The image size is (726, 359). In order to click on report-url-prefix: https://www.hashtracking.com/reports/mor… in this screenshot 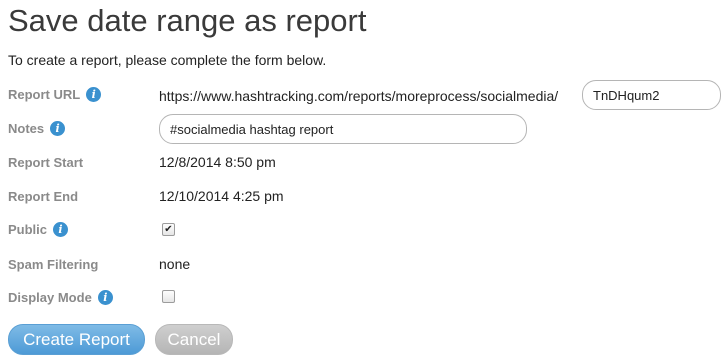, I will do `click(359, 96)`.